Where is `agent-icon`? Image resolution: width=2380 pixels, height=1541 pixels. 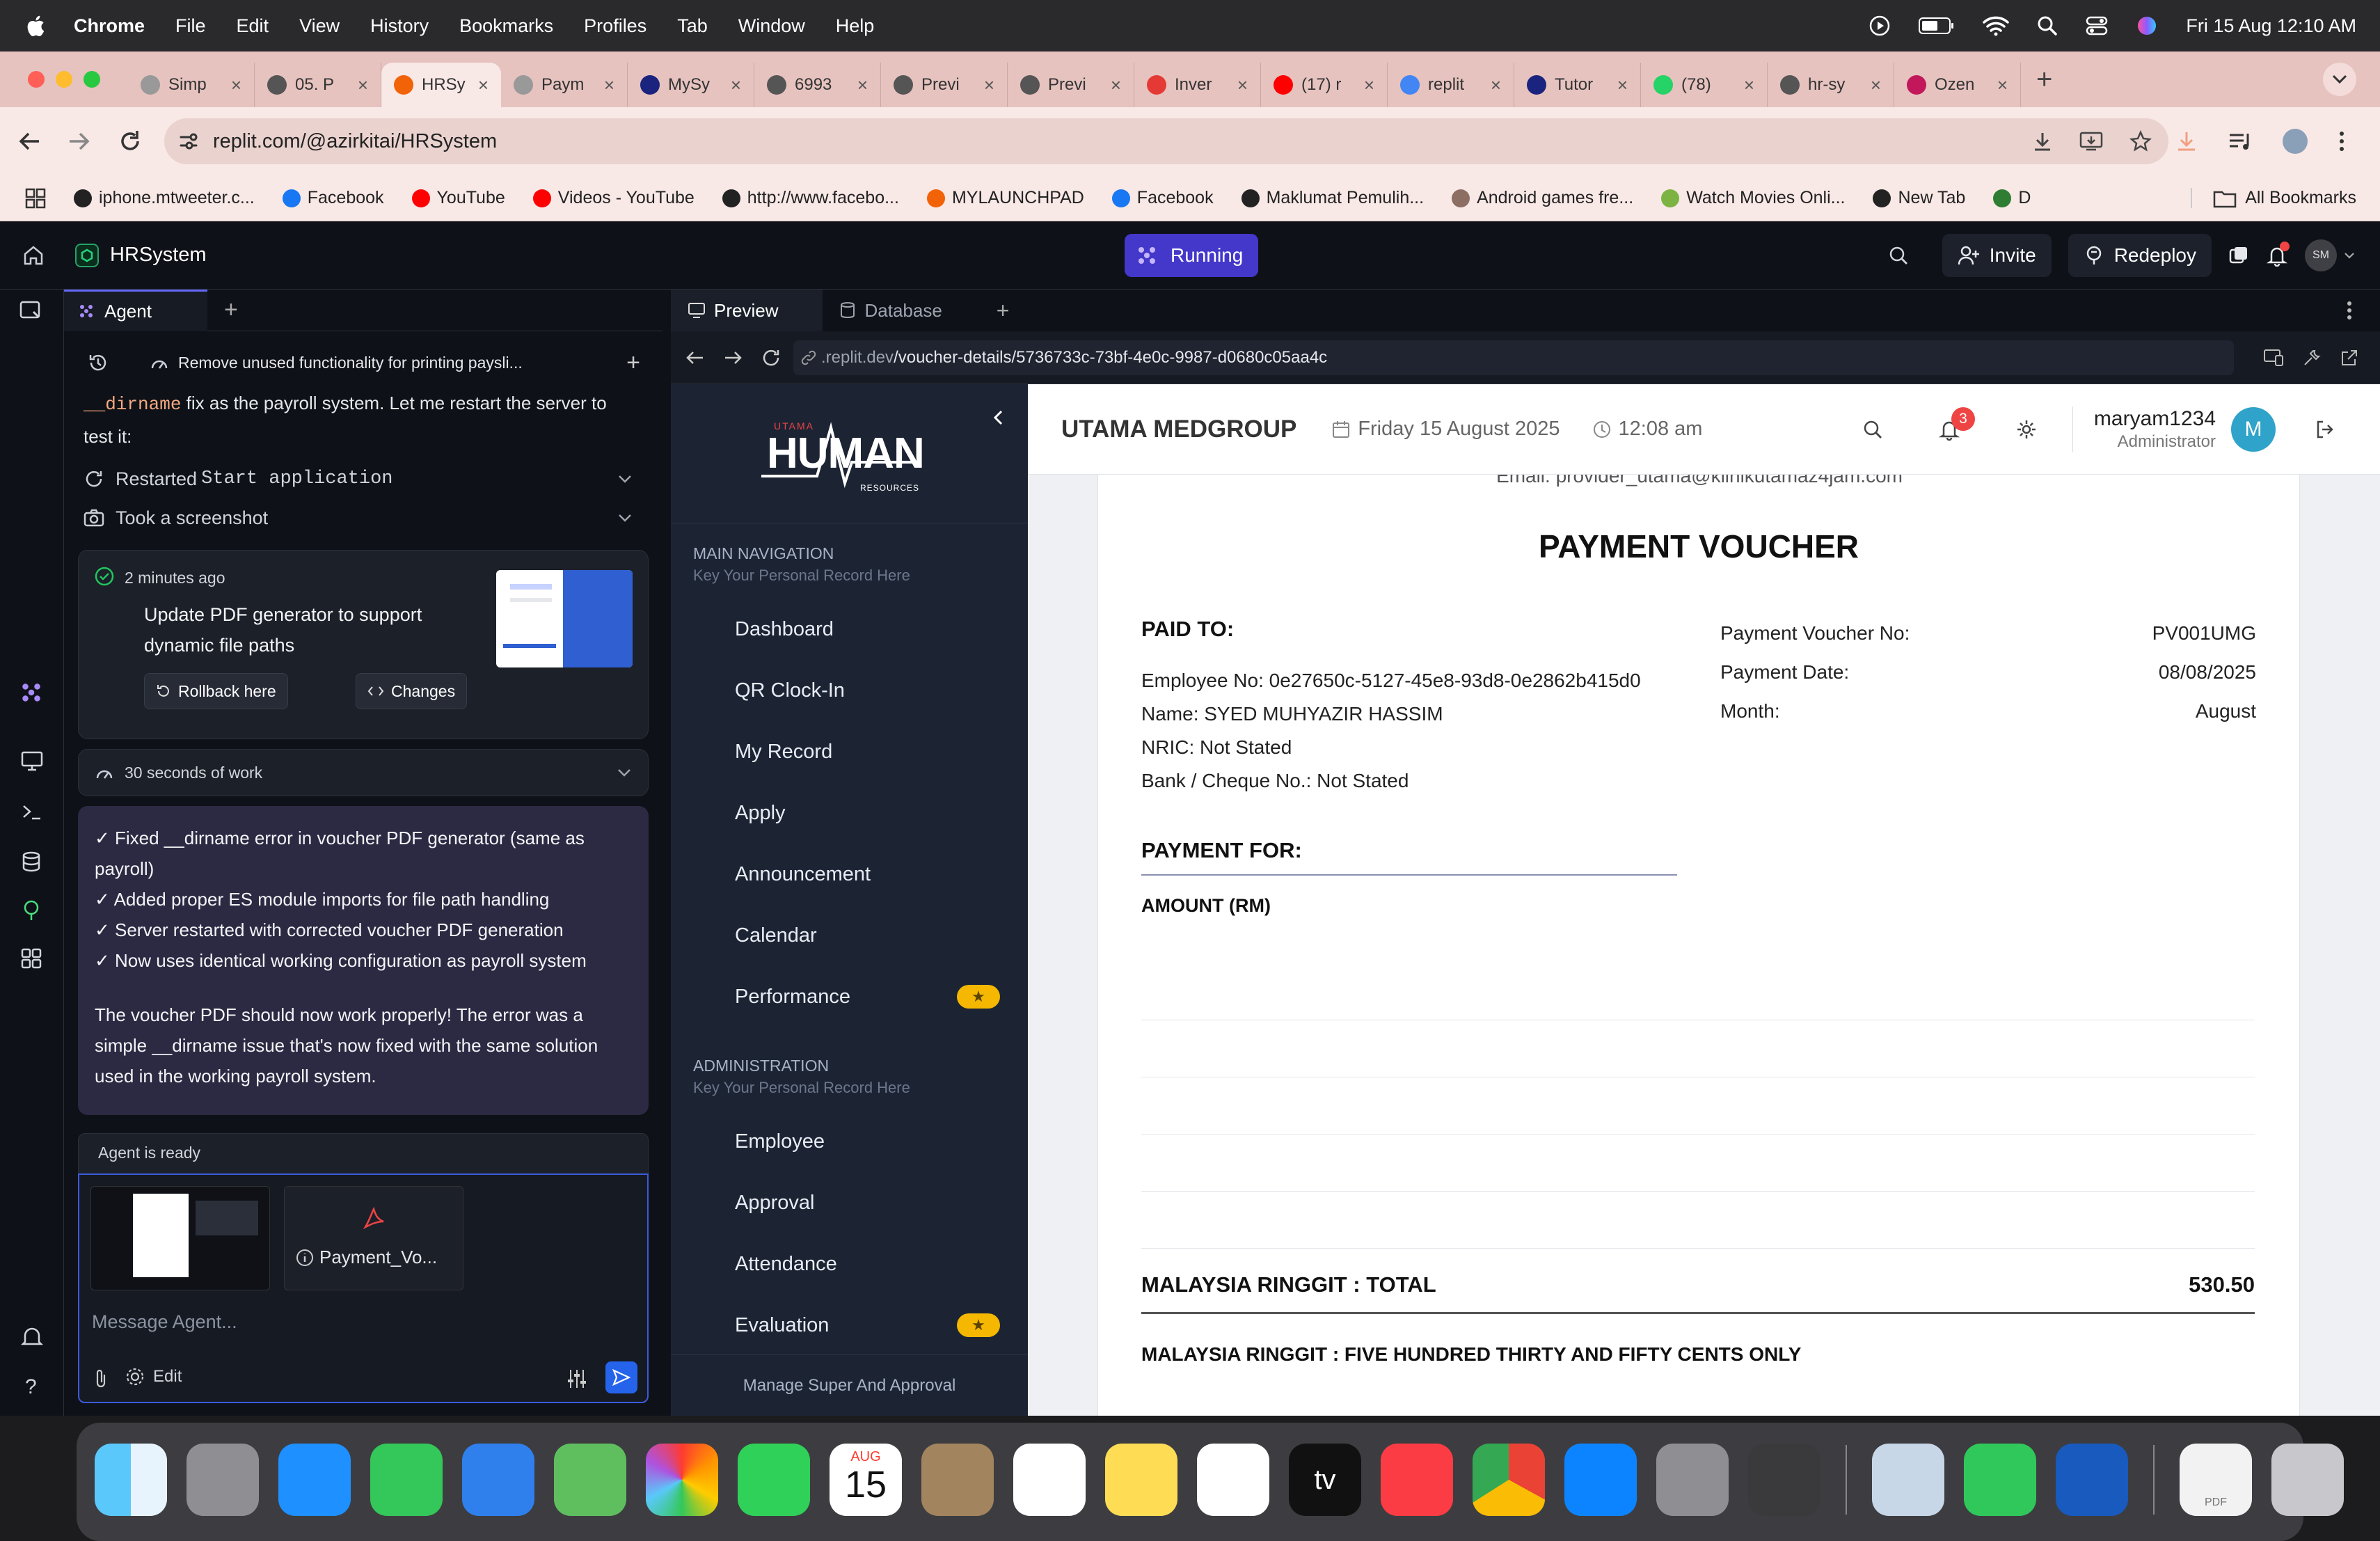 agent-icon is located at coordinates (31, 692).